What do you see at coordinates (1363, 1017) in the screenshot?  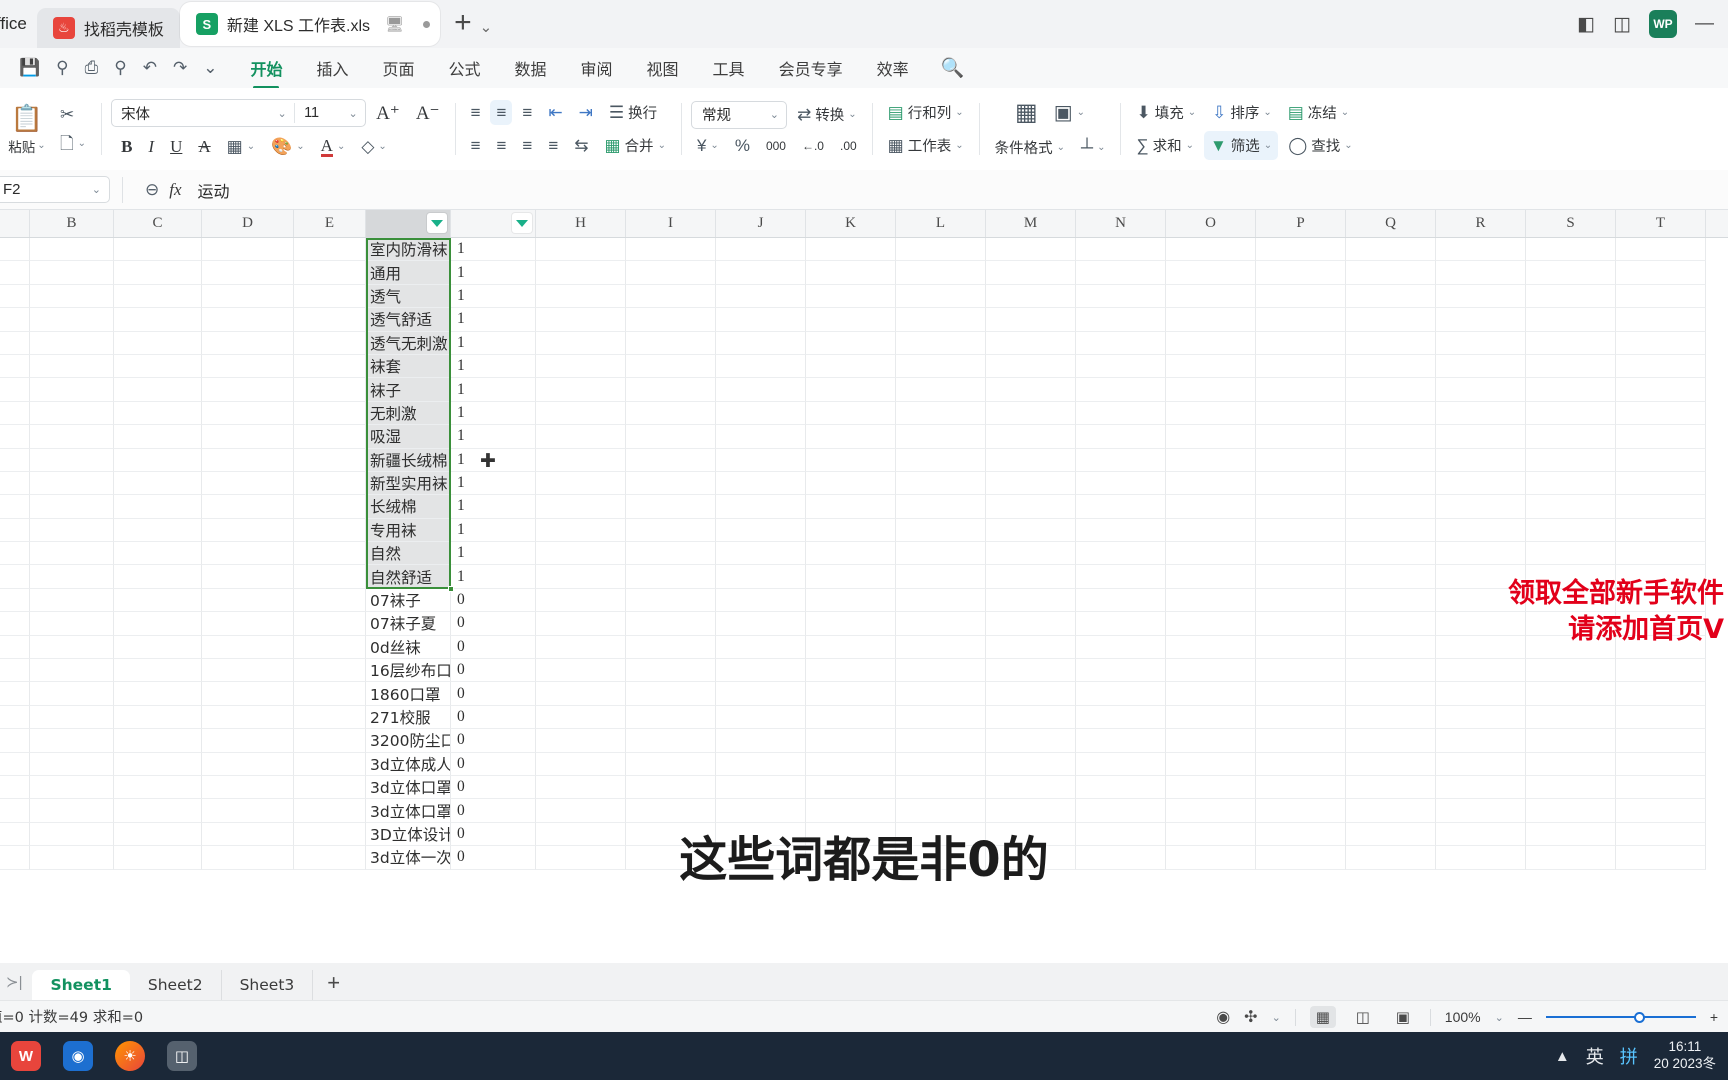 I see `page-view-icon: ◫` at bounding box center [1363, 1017].